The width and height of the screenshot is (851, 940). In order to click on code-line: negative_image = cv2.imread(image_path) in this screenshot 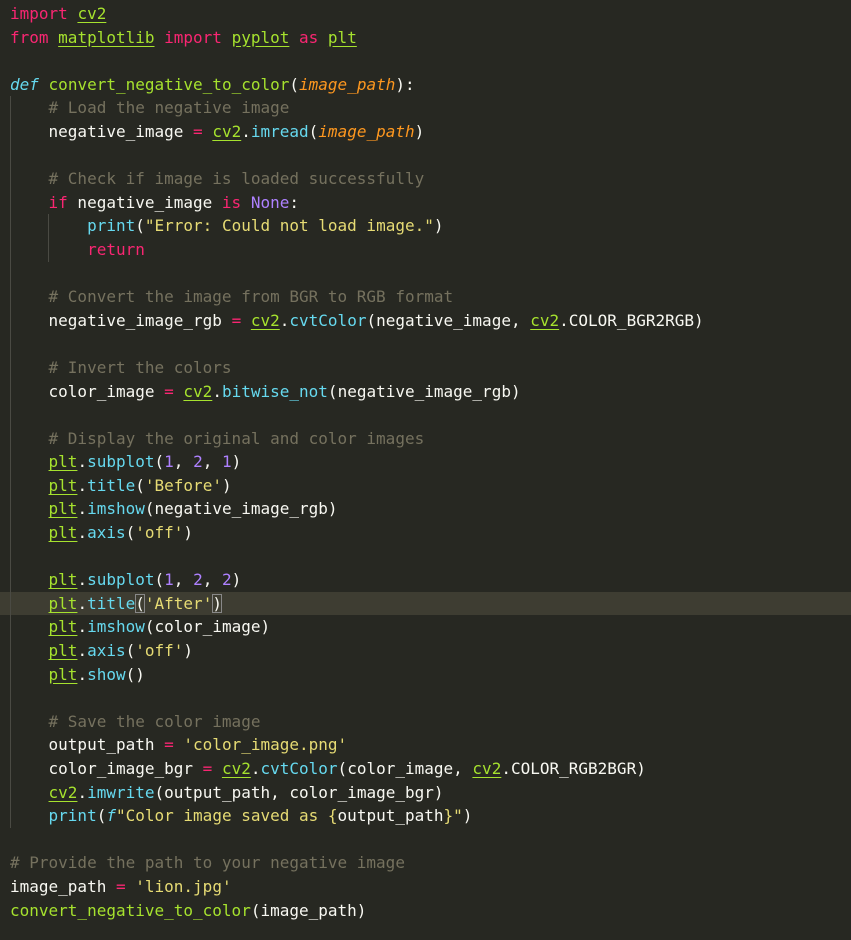, I will do `click(425, 131)`.